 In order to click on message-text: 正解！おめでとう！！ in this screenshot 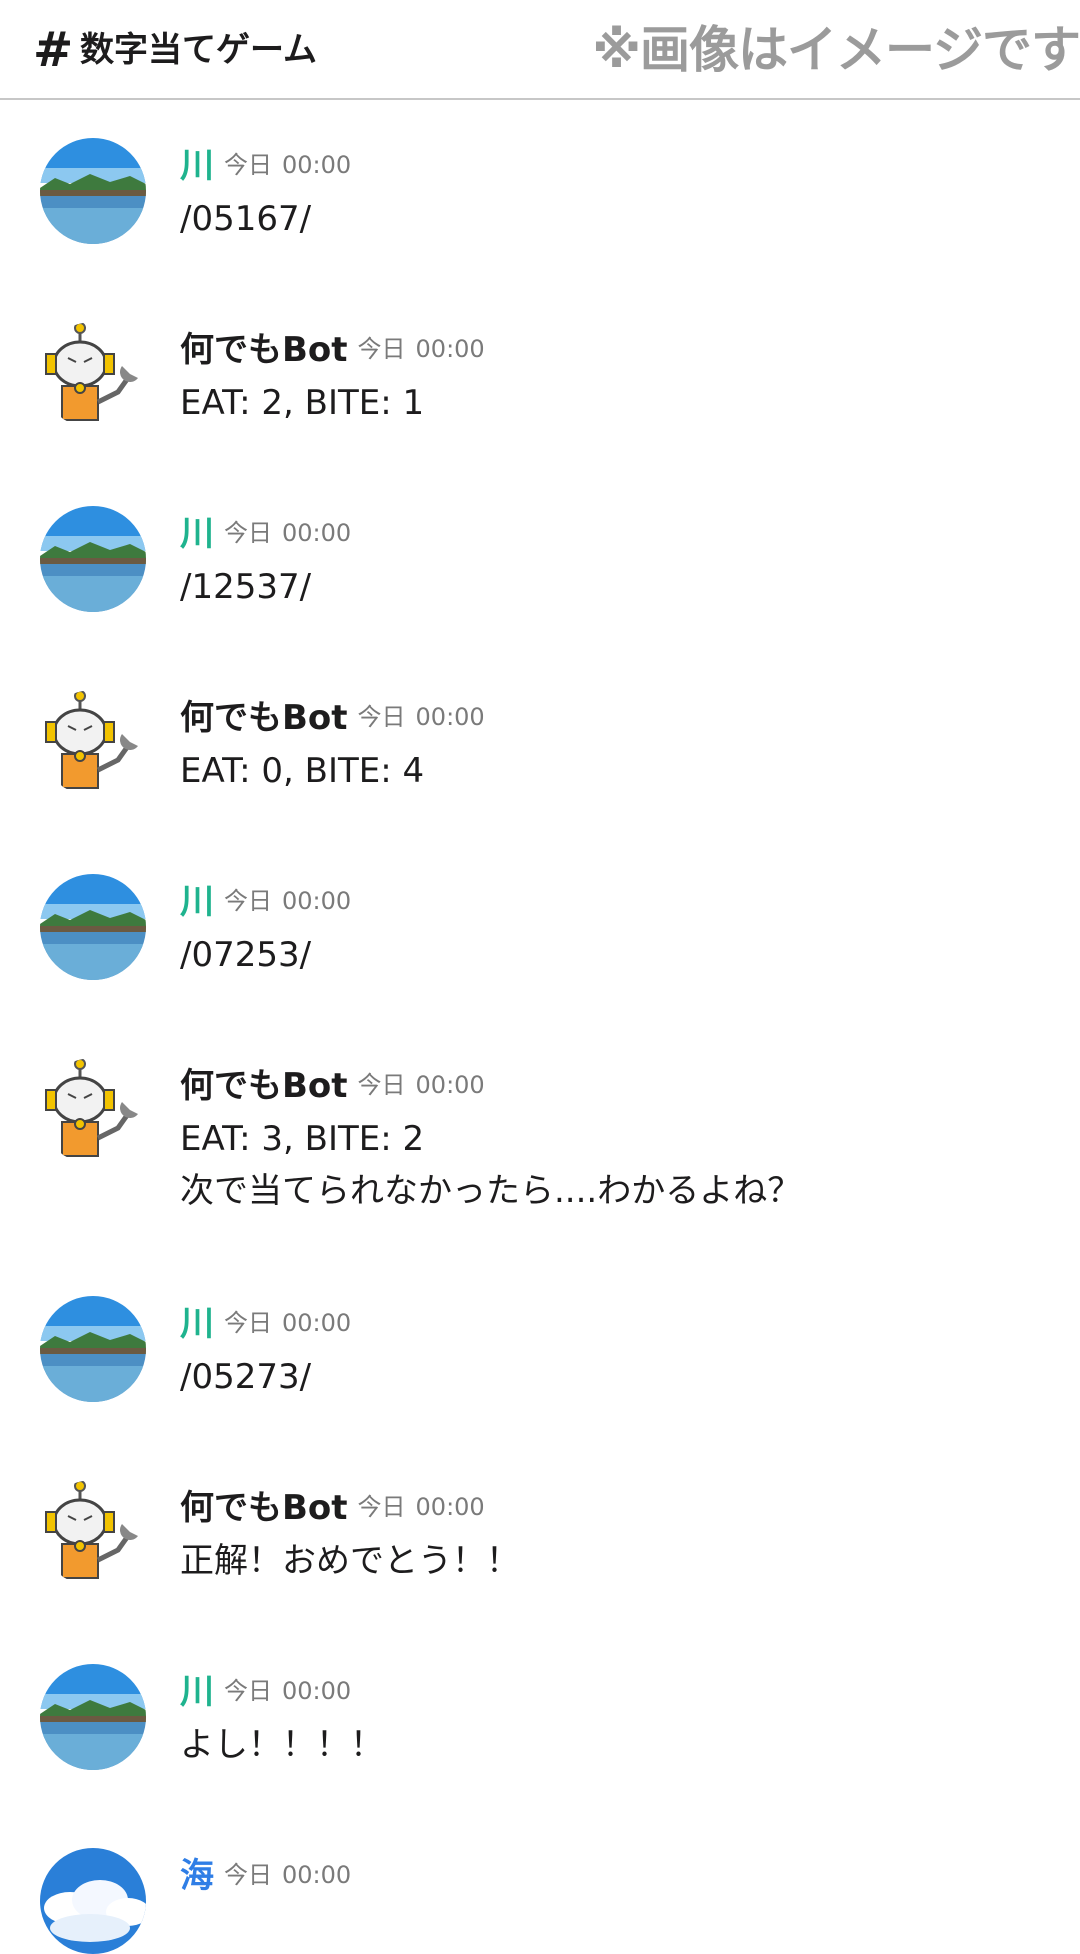, I will do `click(350, 1561)`.